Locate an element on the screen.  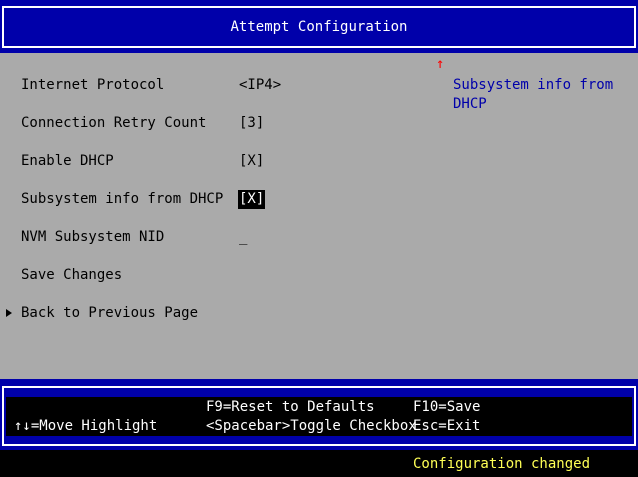
menu-item-subsystem-info-from-dhcp: Subsystem info from DHCP [X] is located at coordinates (215, 199).